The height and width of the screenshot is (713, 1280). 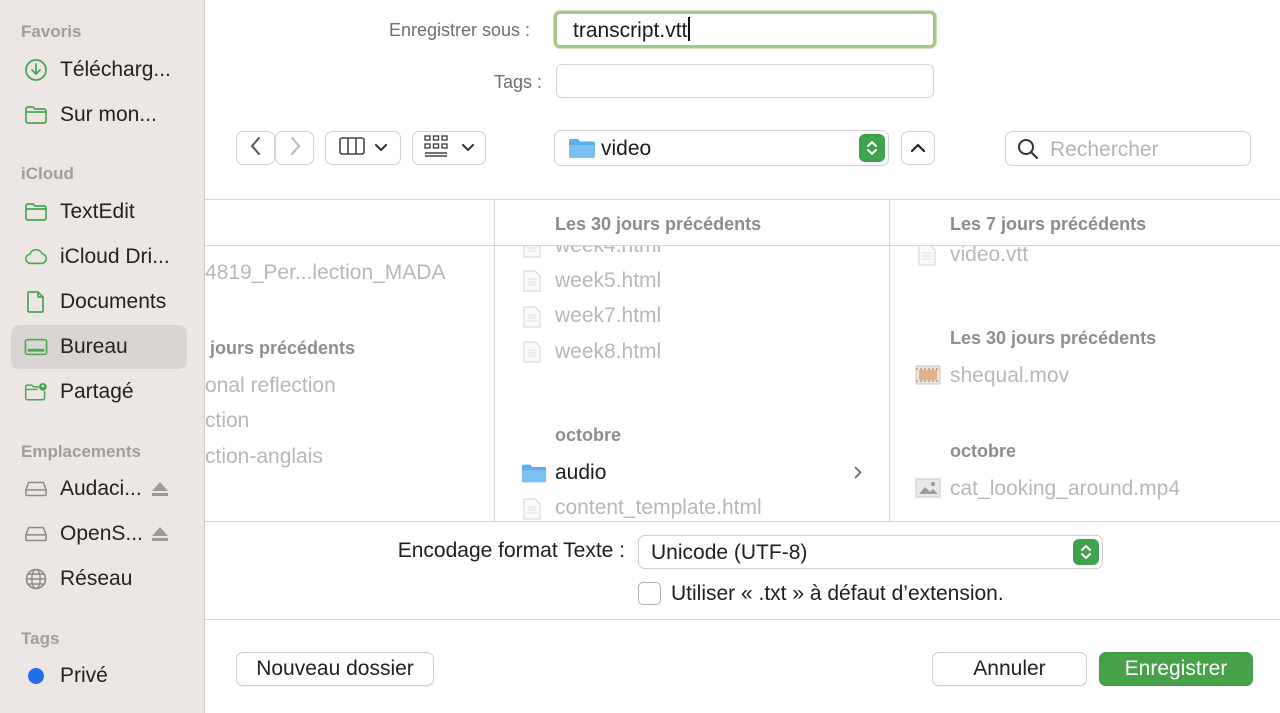 I want to click on sidebar-item-tag-prive: Privé, so click(x=99, y=676).